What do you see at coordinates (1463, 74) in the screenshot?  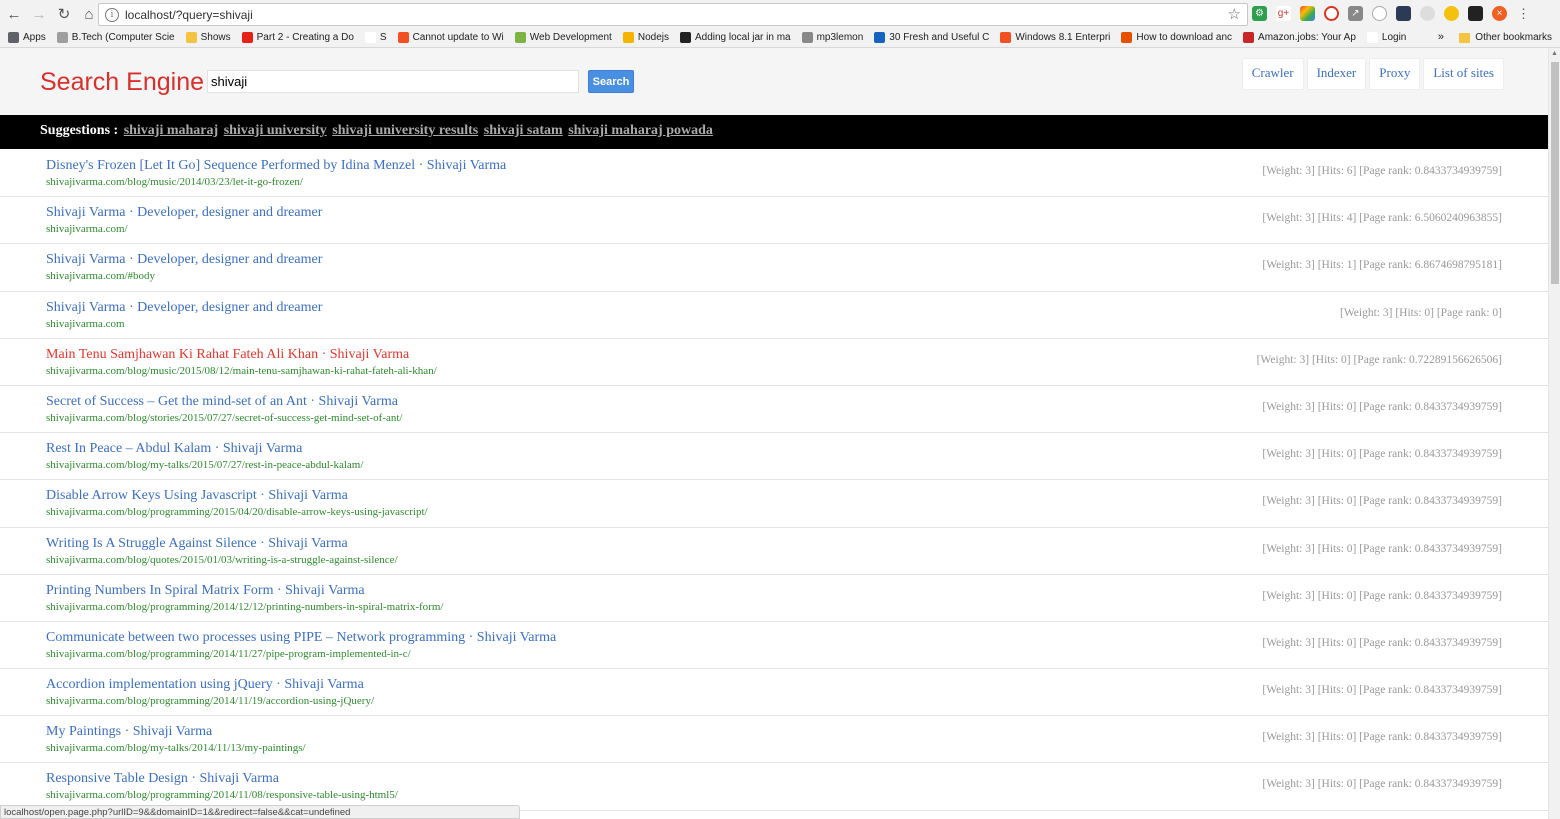 I see `nav-link-list-of-sites: List of sites` at bounding box center [1463, 74].